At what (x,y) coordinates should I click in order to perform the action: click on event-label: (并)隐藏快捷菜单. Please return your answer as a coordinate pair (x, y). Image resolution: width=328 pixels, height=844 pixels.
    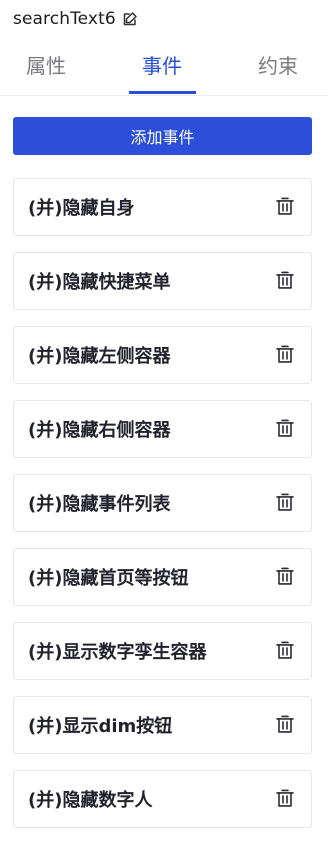
    Looking at the image, I should click on (99, 282).